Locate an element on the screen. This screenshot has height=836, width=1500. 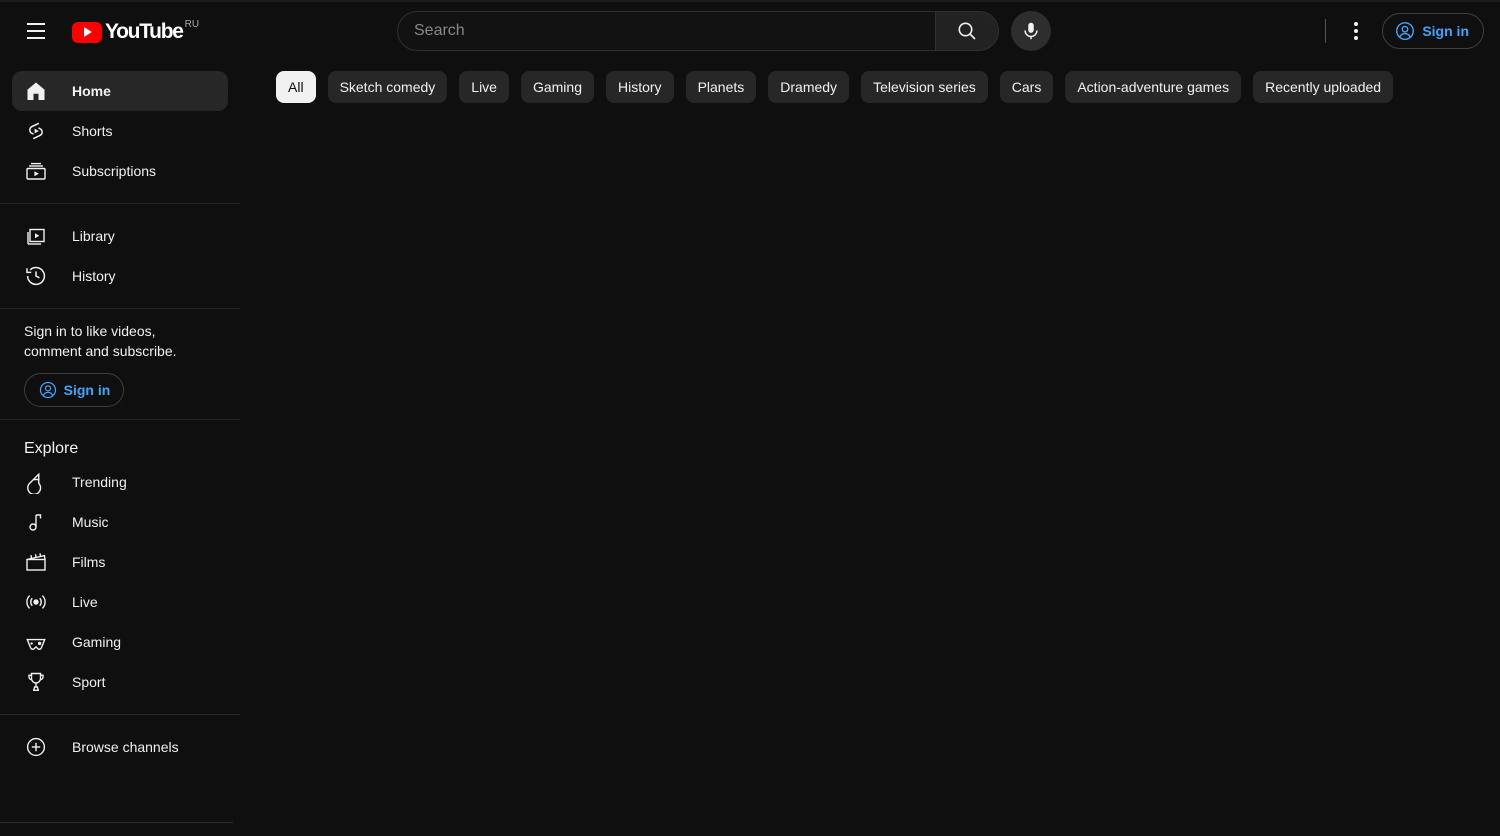
sidebar-item-gaming: Gaming is located at coordinates (120, 642).